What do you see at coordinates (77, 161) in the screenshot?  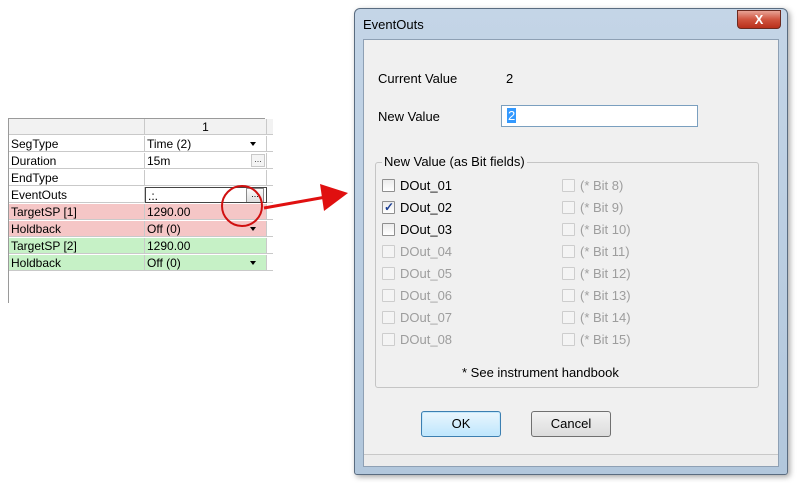 I see `param-label: Duration` at bounding box center [77, 161].